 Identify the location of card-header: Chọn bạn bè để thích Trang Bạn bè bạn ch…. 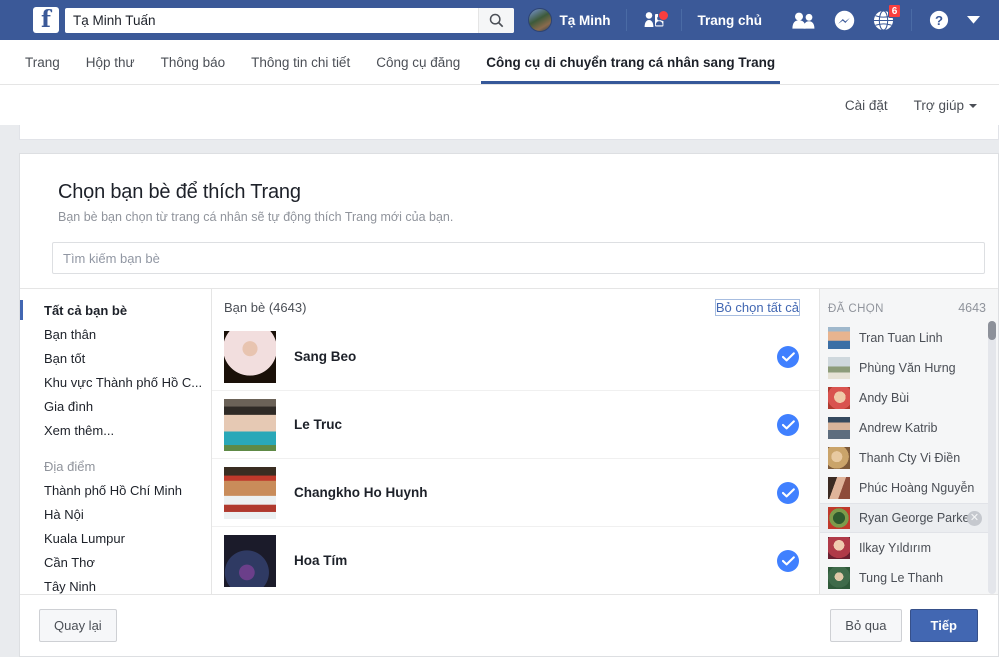
(509, 198).